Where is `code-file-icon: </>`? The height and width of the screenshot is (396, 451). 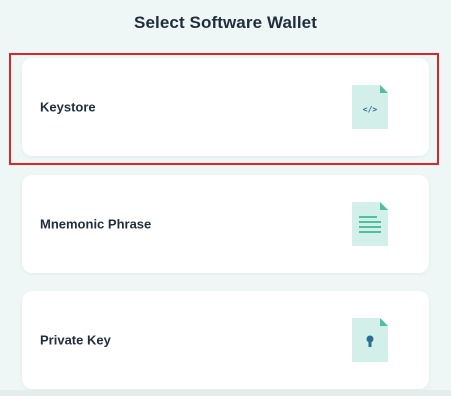 code-file-icon: </> is located at coordinates (370, 107).